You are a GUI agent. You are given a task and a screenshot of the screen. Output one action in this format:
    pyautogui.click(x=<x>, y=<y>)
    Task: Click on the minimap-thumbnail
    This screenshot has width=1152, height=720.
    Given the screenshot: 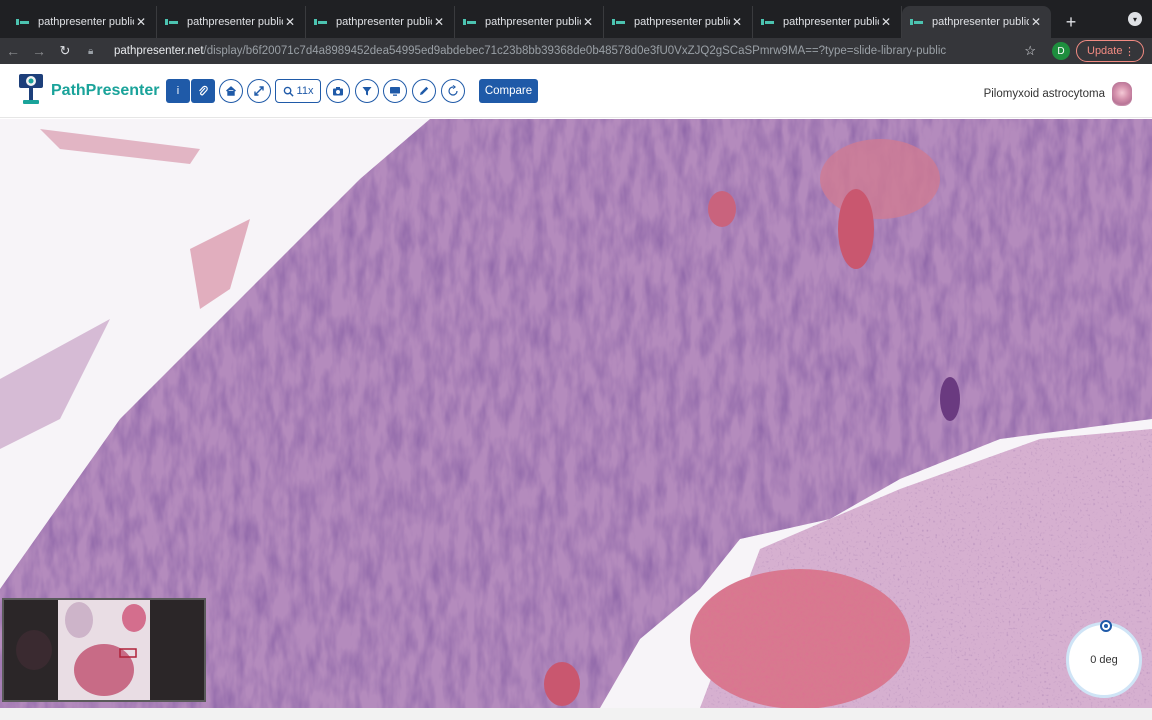 What is the action you would take?
    pyautogui.click(x=104, y=650)
    